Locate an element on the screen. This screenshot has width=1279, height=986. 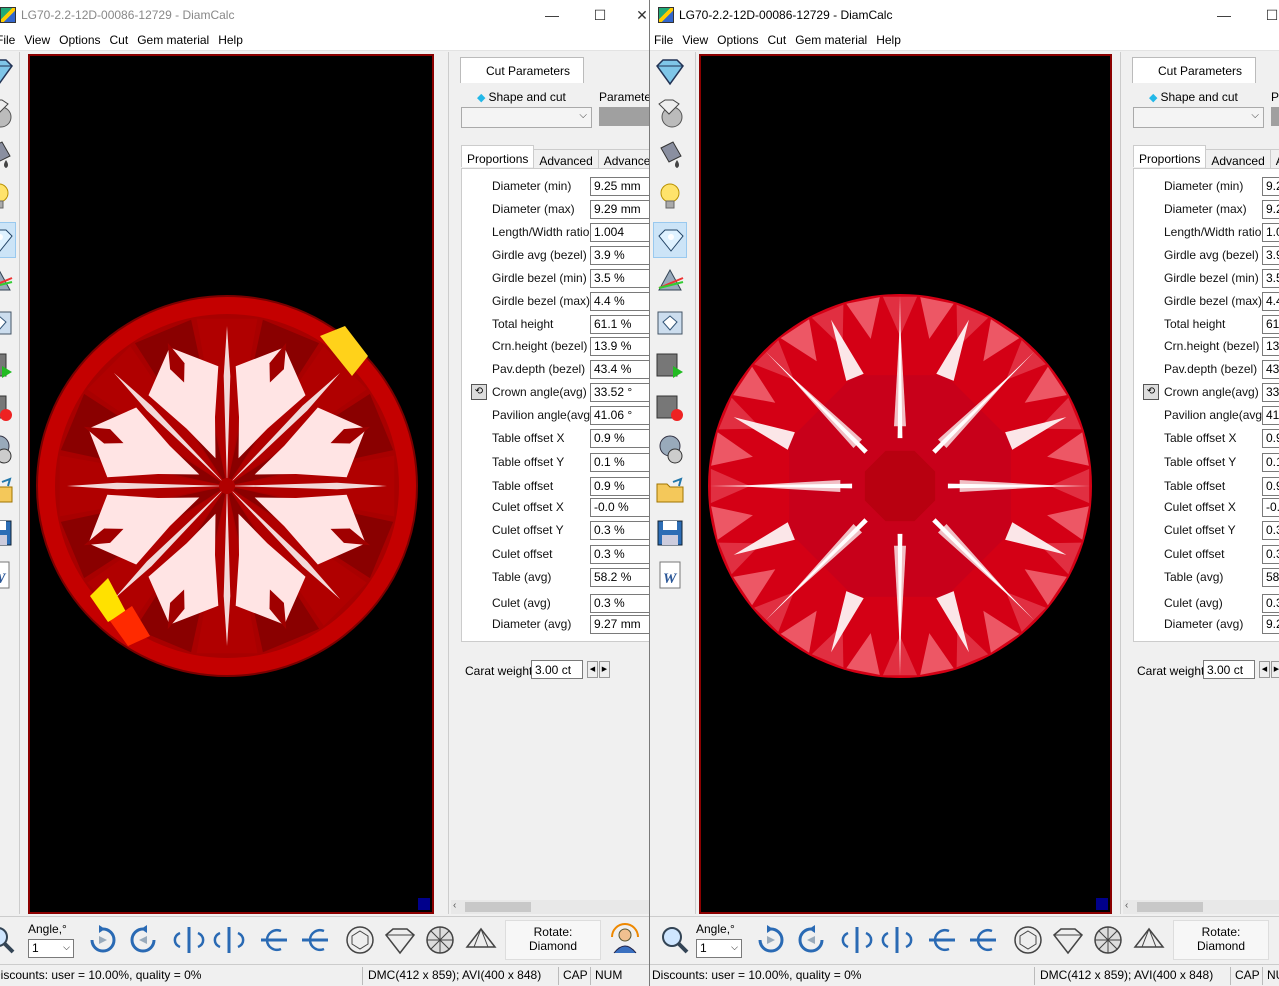
proportion-value-field: -0. is located at coordinates (1270, 507).